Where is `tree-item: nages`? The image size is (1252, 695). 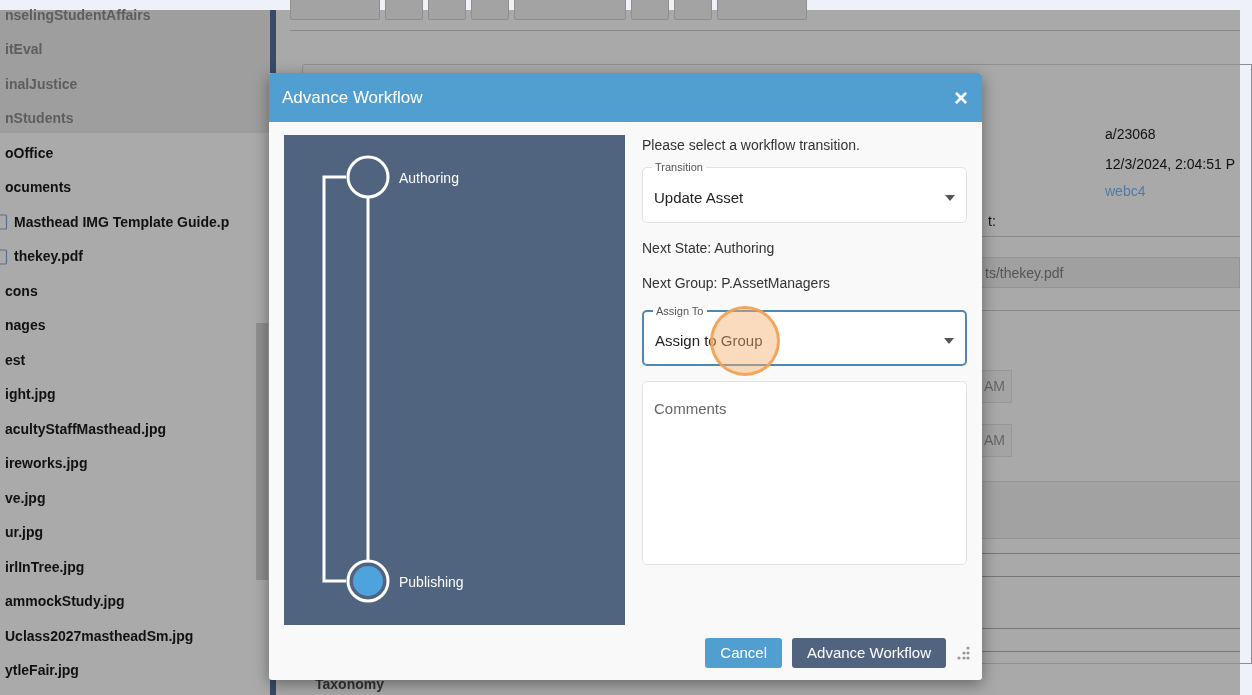 tree-item: nages is located at coordinates (25, 326).